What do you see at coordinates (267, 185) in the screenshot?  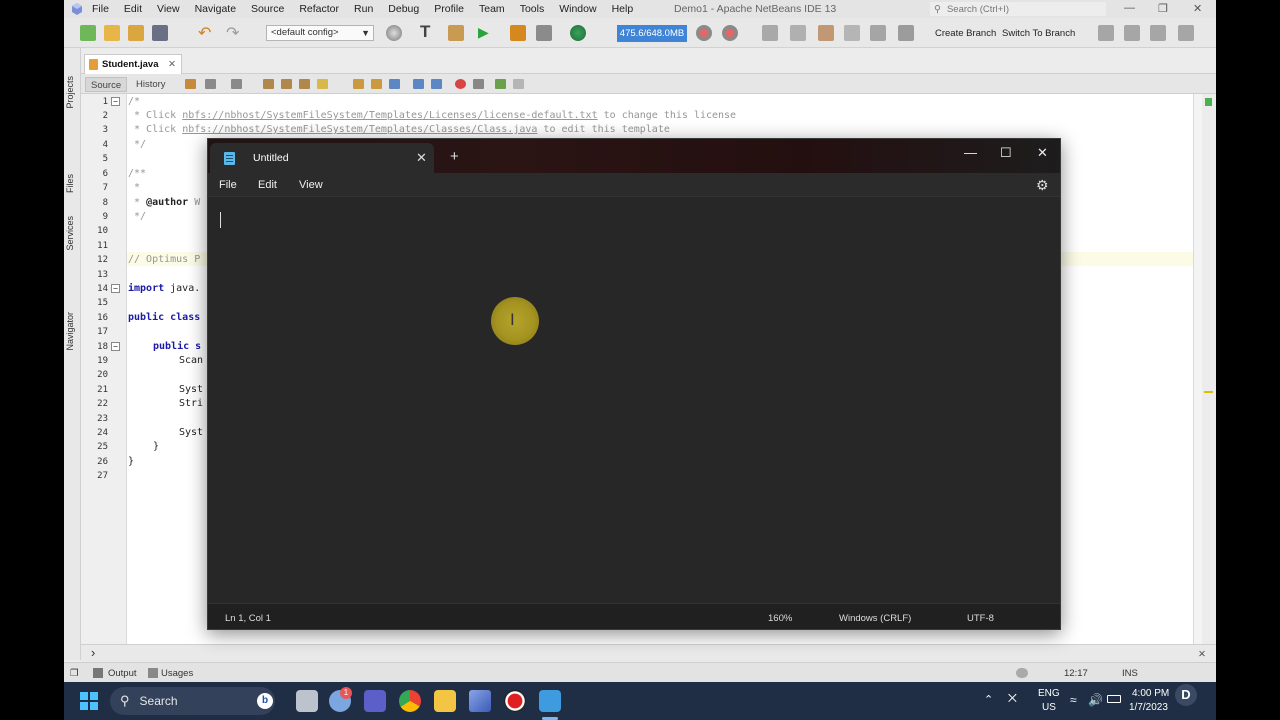 I see `notepad-menu-edit: Edit` at bounding box center [267, 185].